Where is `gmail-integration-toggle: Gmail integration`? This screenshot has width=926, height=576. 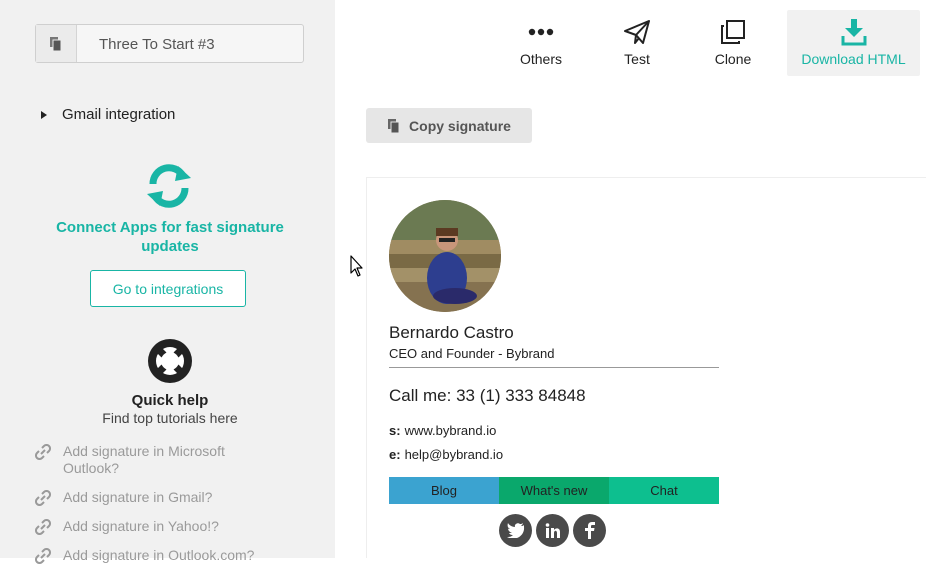
gmail-integration-toggle: Gmail integration is located at coordinates (108, 114).